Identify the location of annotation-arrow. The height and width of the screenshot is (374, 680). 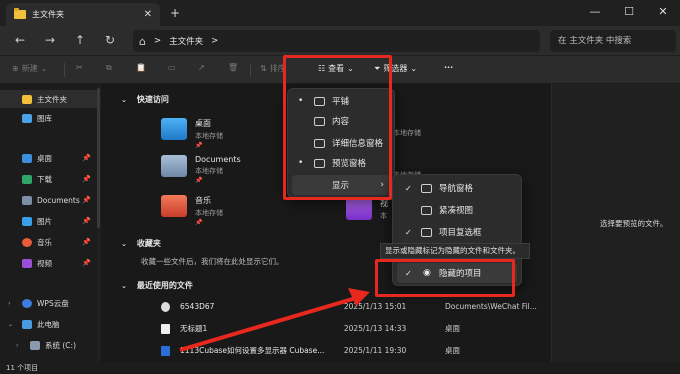
(274, 320).